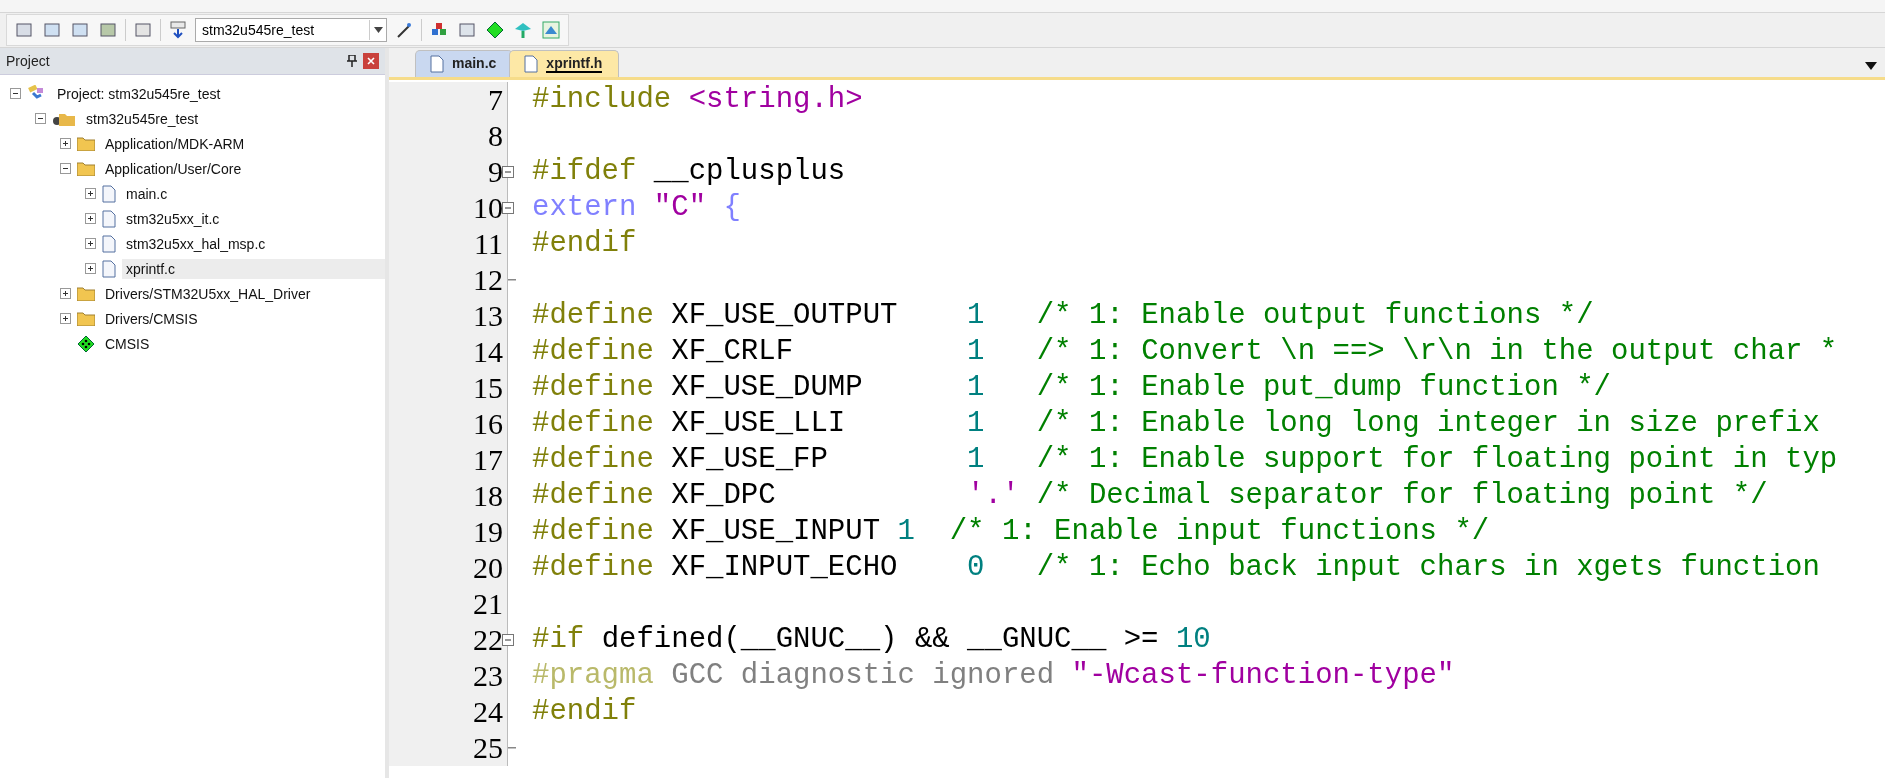  What do you see at coordinates (488, 532) in the screenshot?
I see `line-number: 19` at bounding box center [488, 532].